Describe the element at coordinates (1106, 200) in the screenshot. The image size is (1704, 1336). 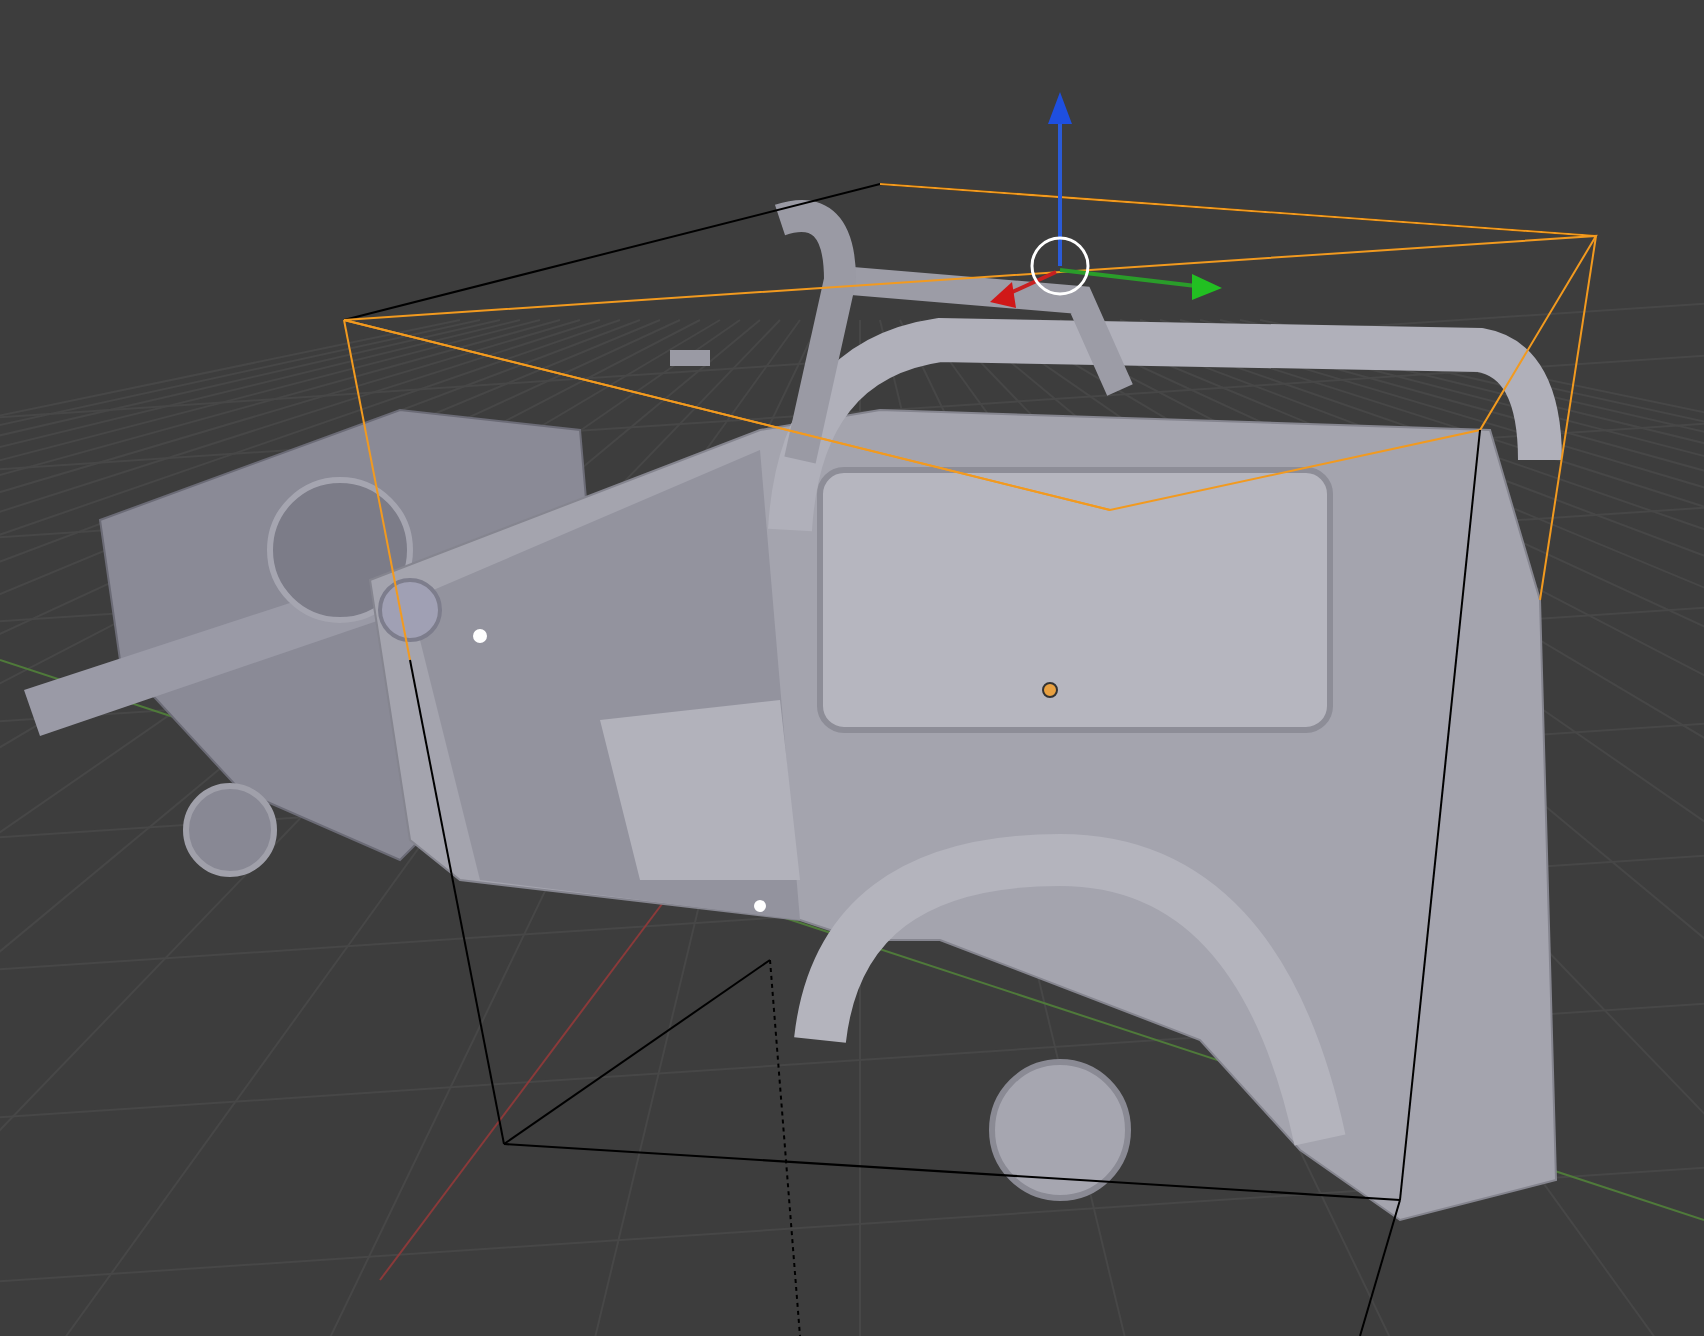
I see `transform-gizmo-icon` at that location.